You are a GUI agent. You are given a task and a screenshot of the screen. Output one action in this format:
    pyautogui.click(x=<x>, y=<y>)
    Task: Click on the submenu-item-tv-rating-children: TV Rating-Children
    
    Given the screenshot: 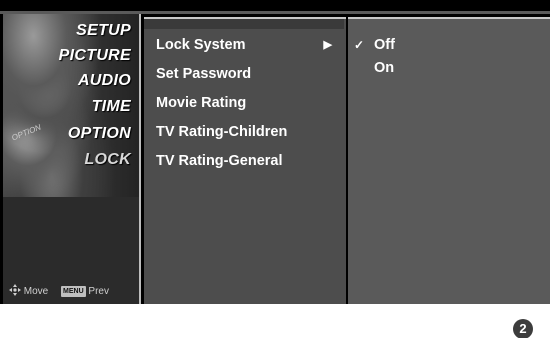 What is the action you would take?
    pyautogui.click(x=251, y=132)
    